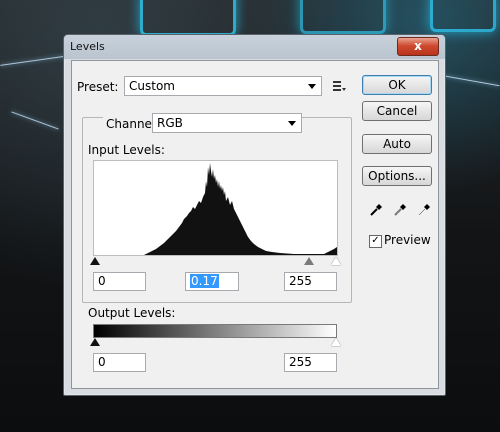 Image resolution: width=500 pixels, height=432 pixels. Describe the element at coordinates (152, 86) in the screenshot. I see `preset-value: Custom` at that location.